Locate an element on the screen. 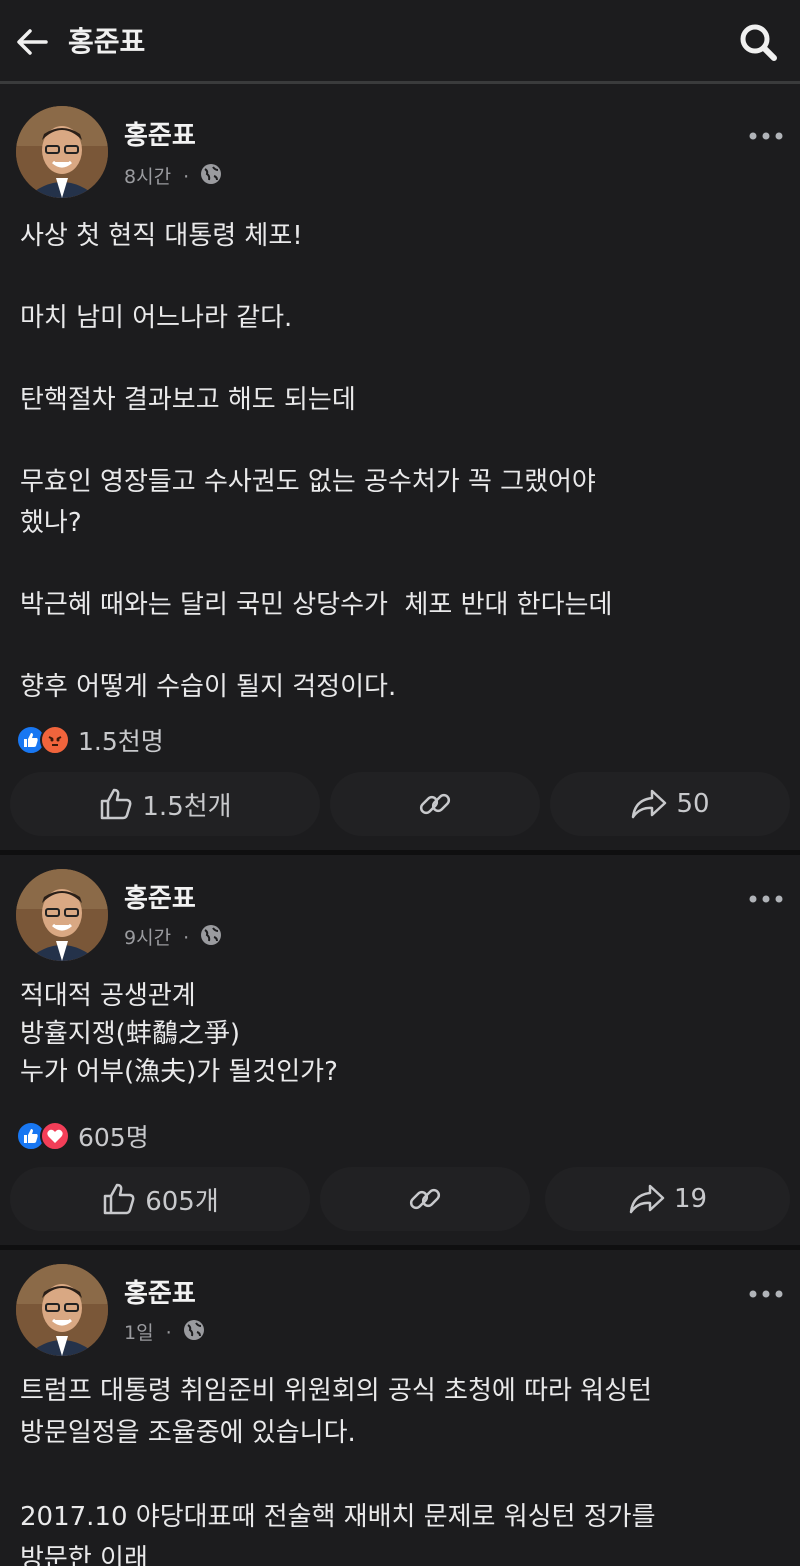 The height and width of the screenshot is (1566, 800). reaction-summary: 1.5천명 is located at coordinates (90, 740).